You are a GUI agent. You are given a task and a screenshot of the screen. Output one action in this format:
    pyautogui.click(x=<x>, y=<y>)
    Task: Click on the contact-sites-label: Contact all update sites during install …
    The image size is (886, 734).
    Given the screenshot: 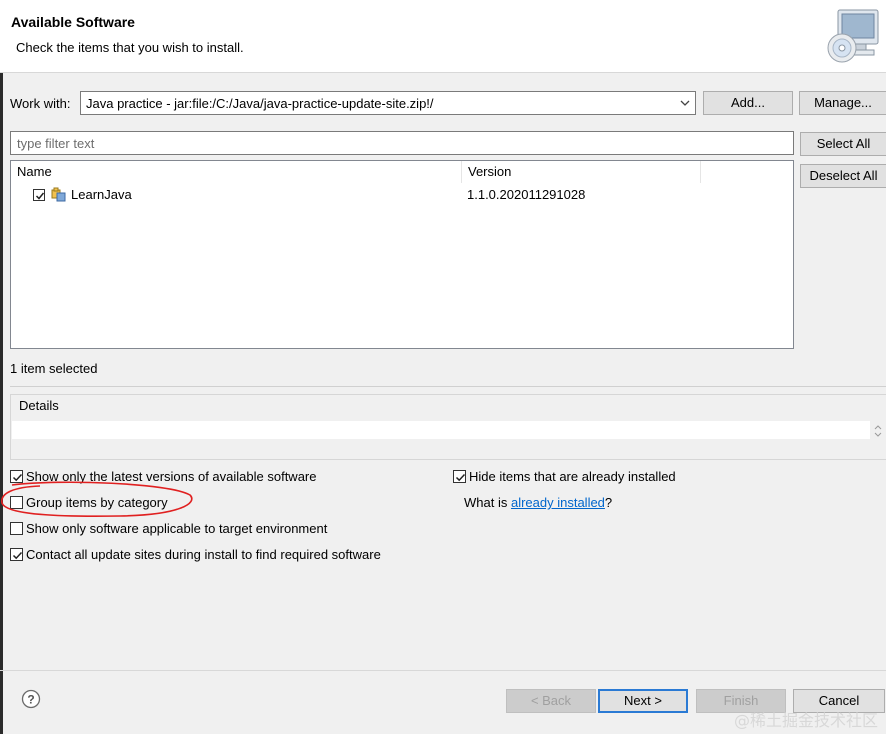 What is the action you would take?
    pyautogui.click(x=203, y=554)
    